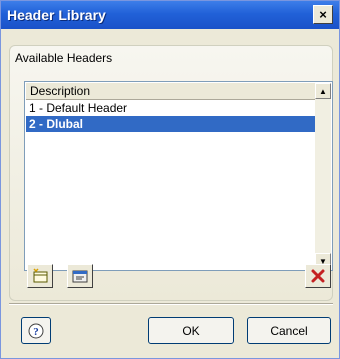  I want to click on arrow-up-icon: ▲, so click(323, 91).